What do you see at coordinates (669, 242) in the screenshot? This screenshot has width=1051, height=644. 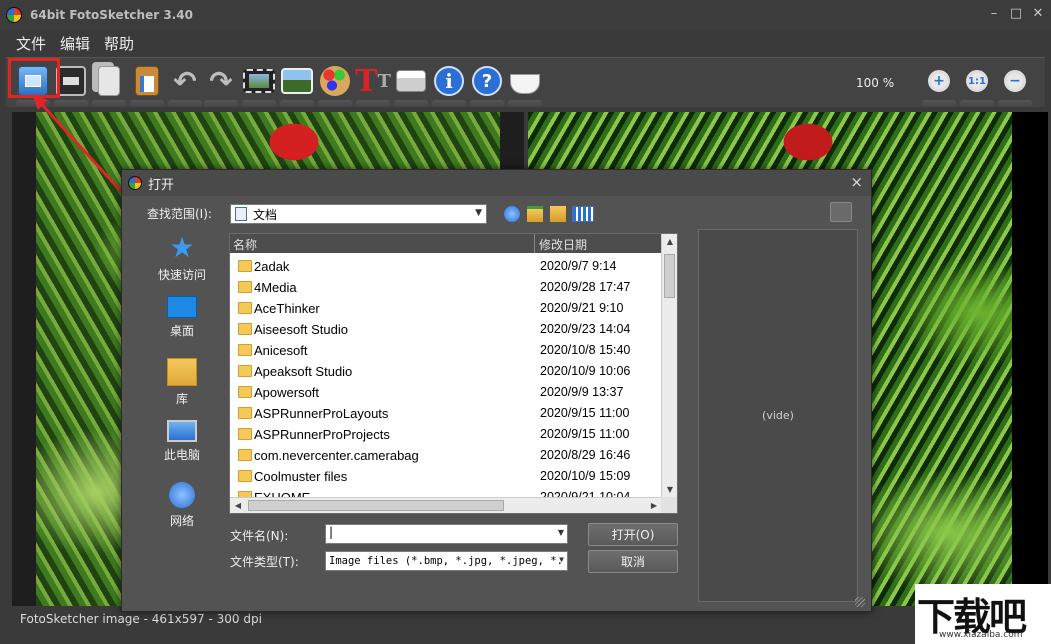 I see `scroll-up-icon: ▲` at bounding box center [669, 242].